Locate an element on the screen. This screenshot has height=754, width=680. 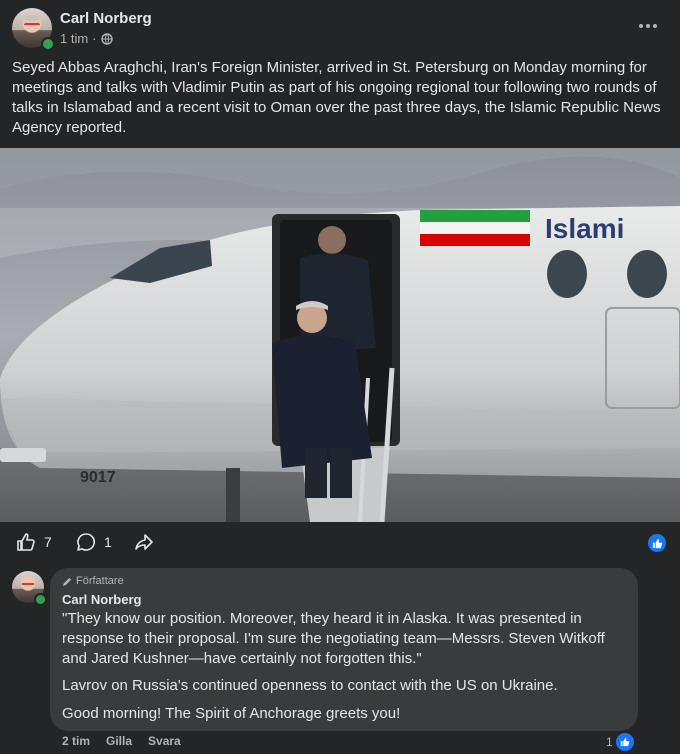
aircraft-livery-text: Islami is located at coordinates (584, 228).